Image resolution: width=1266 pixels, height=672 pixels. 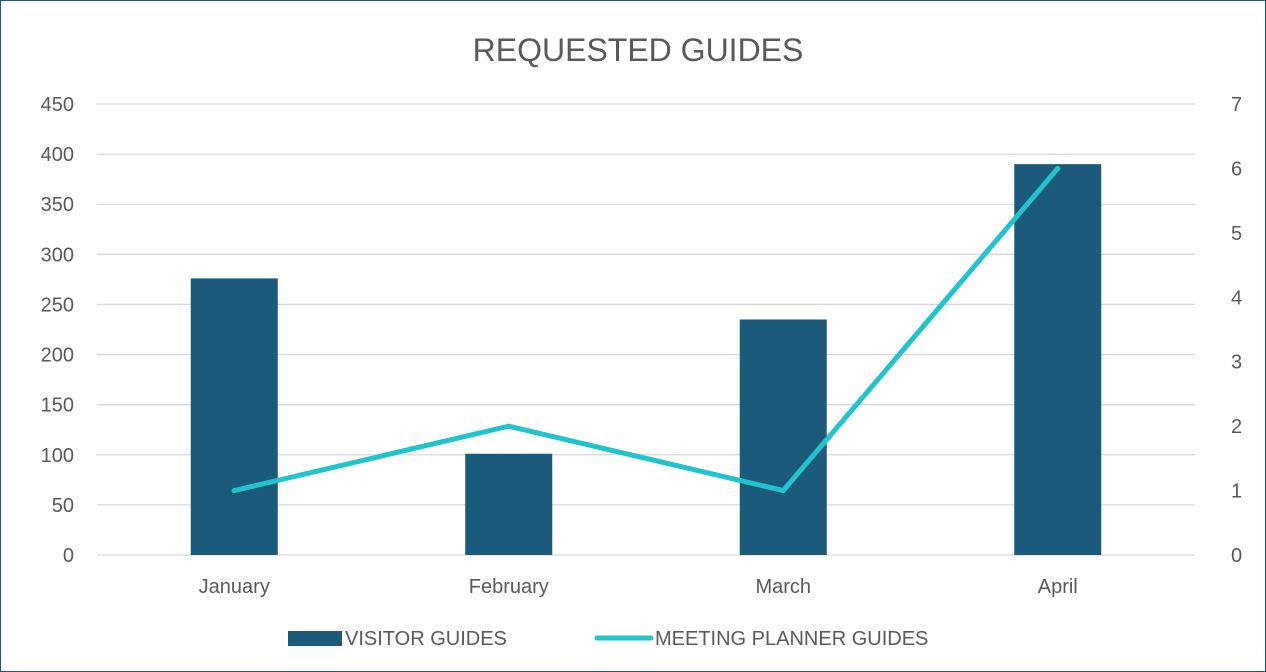 I want to click on legend-swatch-visitor-guides, so click(x=315, y=638).